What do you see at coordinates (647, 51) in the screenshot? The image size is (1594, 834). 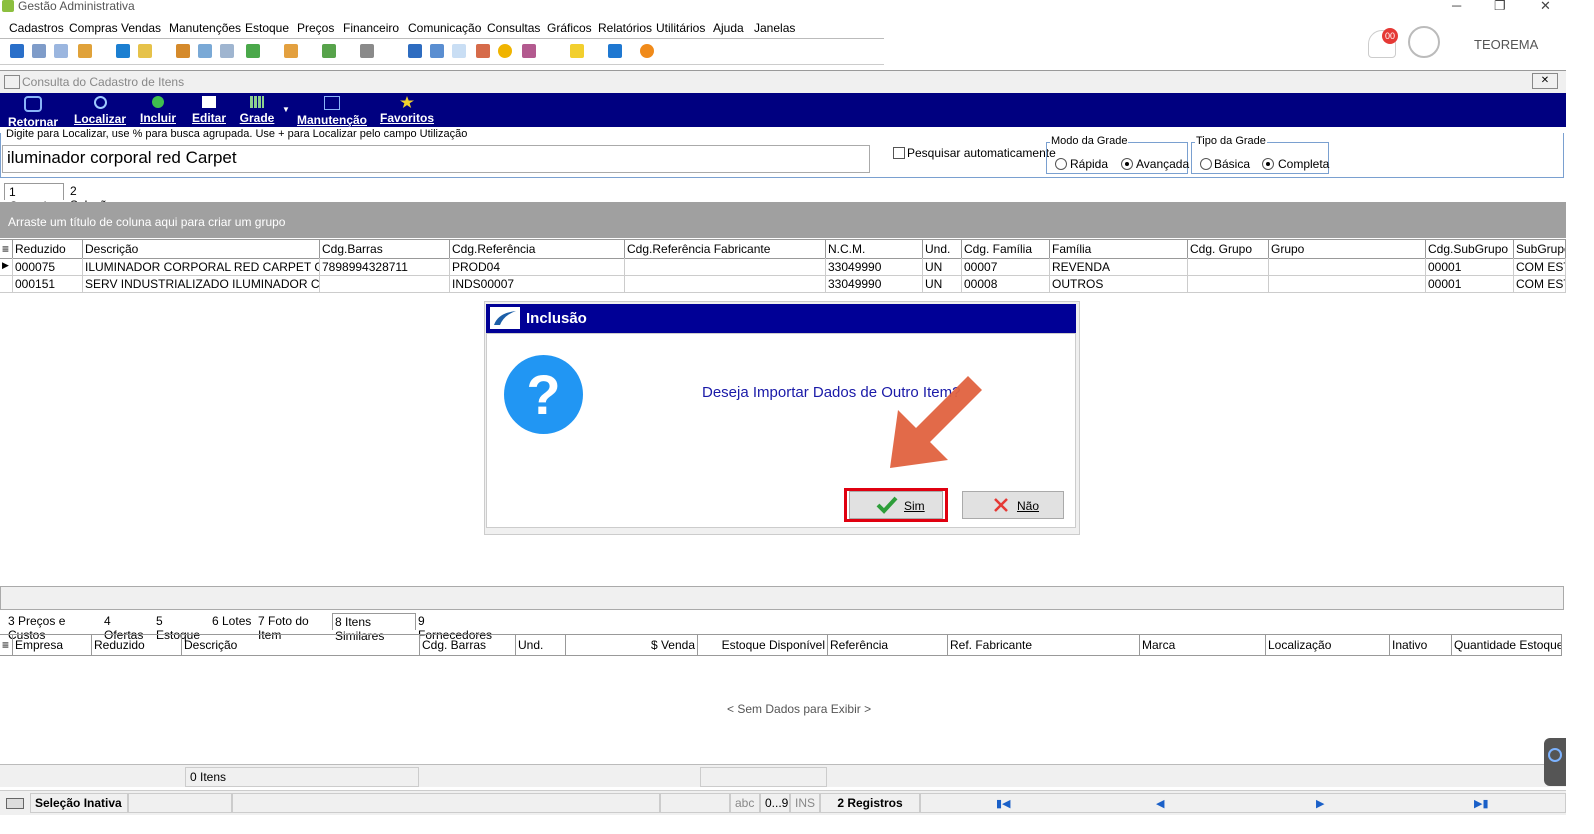 I see `power-icon` at bounding box center [647, 51].